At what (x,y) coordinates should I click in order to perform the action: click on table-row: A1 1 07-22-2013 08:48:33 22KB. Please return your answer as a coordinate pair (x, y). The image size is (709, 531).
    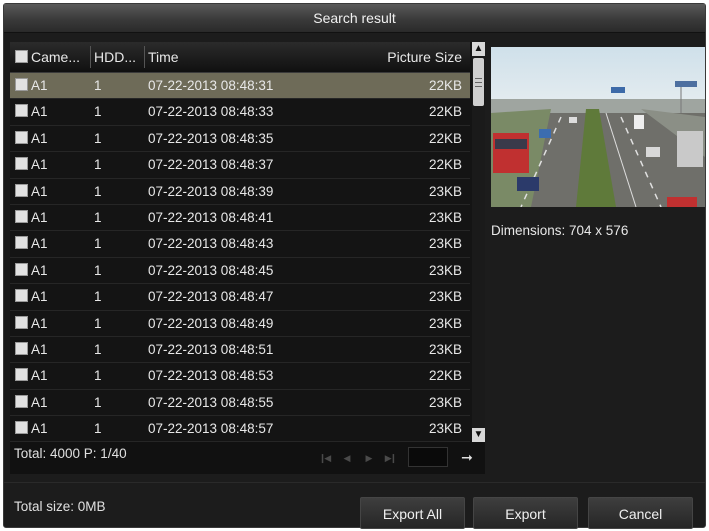
    Looking at the image, I should click on (240, 112).